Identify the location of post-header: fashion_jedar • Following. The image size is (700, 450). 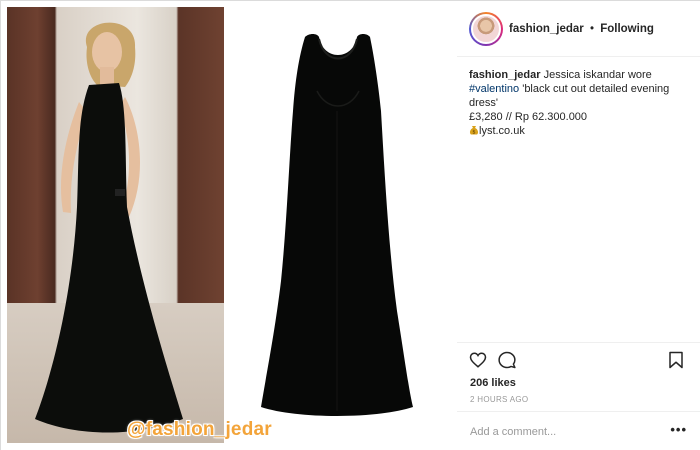
(578, 29).